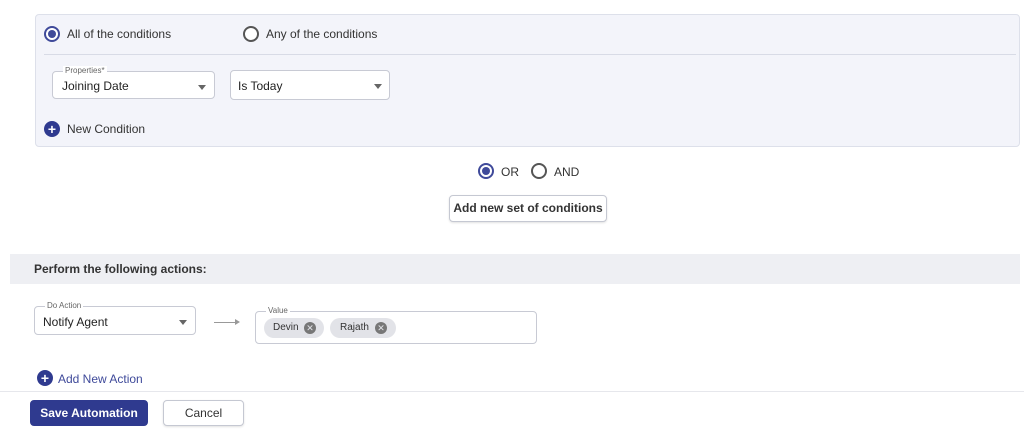  What do you see at coordinates (75, 322) in the screenshot?
I see `do-action-value: Notify Agent` at bounding box center [75, 322].